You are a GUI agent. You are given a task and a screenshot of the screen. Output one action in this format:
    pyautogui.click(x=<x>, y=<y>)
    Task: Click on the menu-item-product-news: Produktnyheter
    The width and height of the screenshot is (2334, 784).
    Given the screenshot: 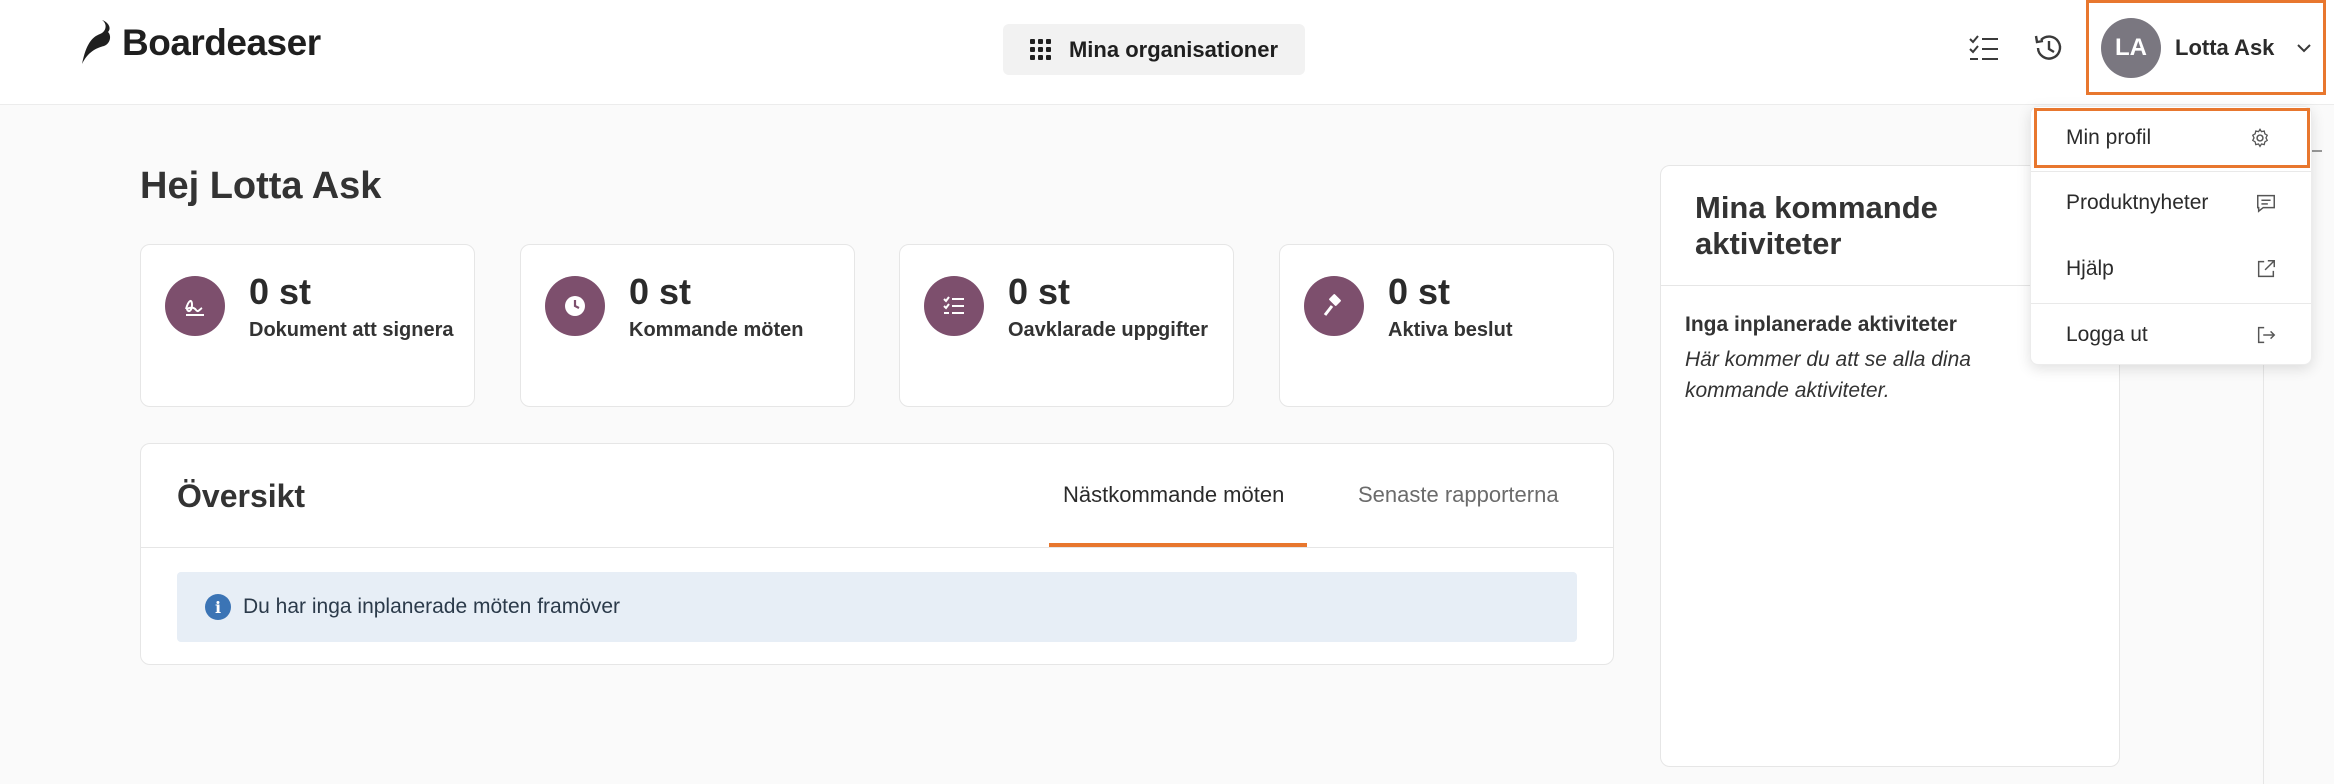 What is the action you would take?
    pyautogui.click(x=2172, y=203)
    